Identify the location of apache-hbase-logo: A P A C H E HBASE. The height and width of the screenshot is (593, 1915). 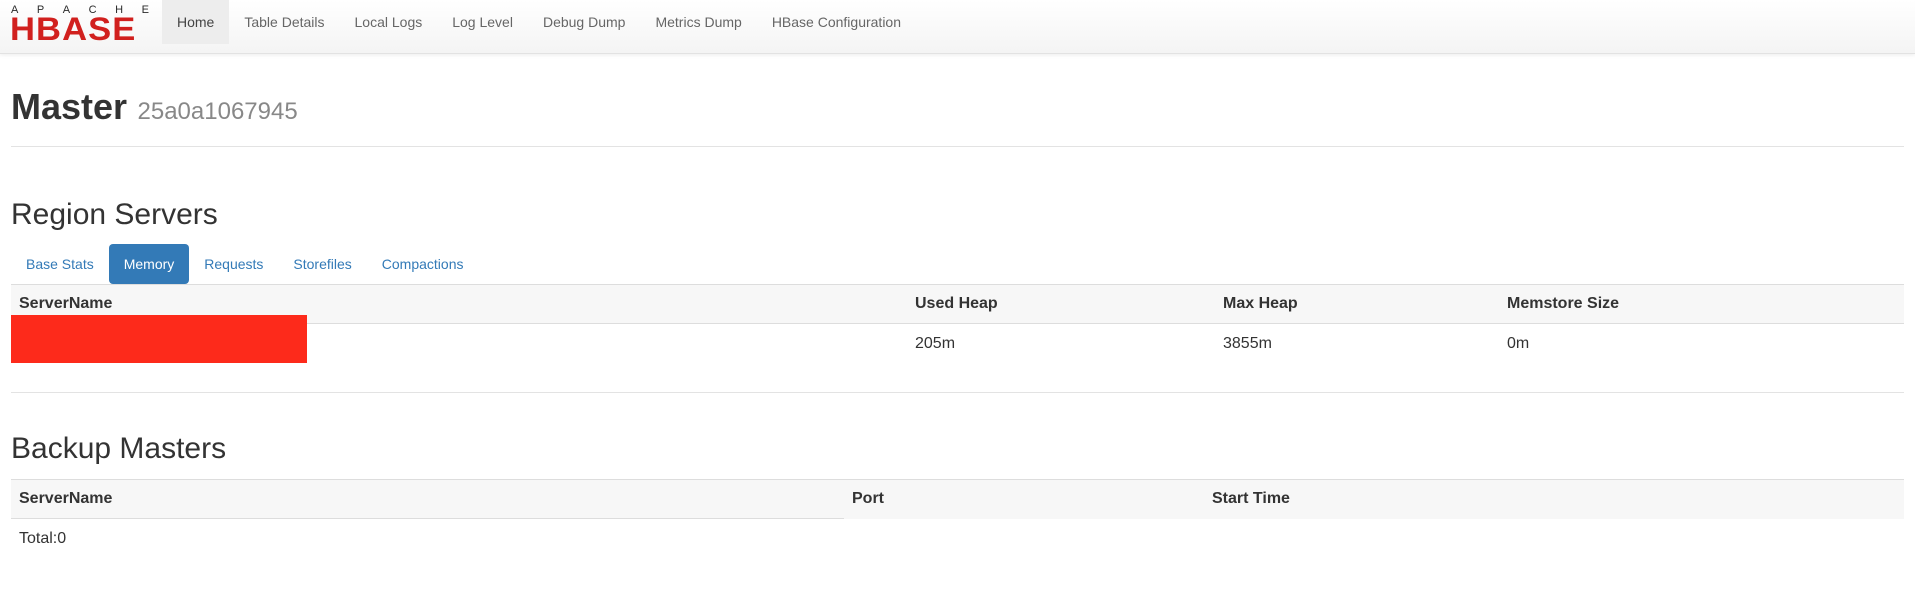
(79, 25).